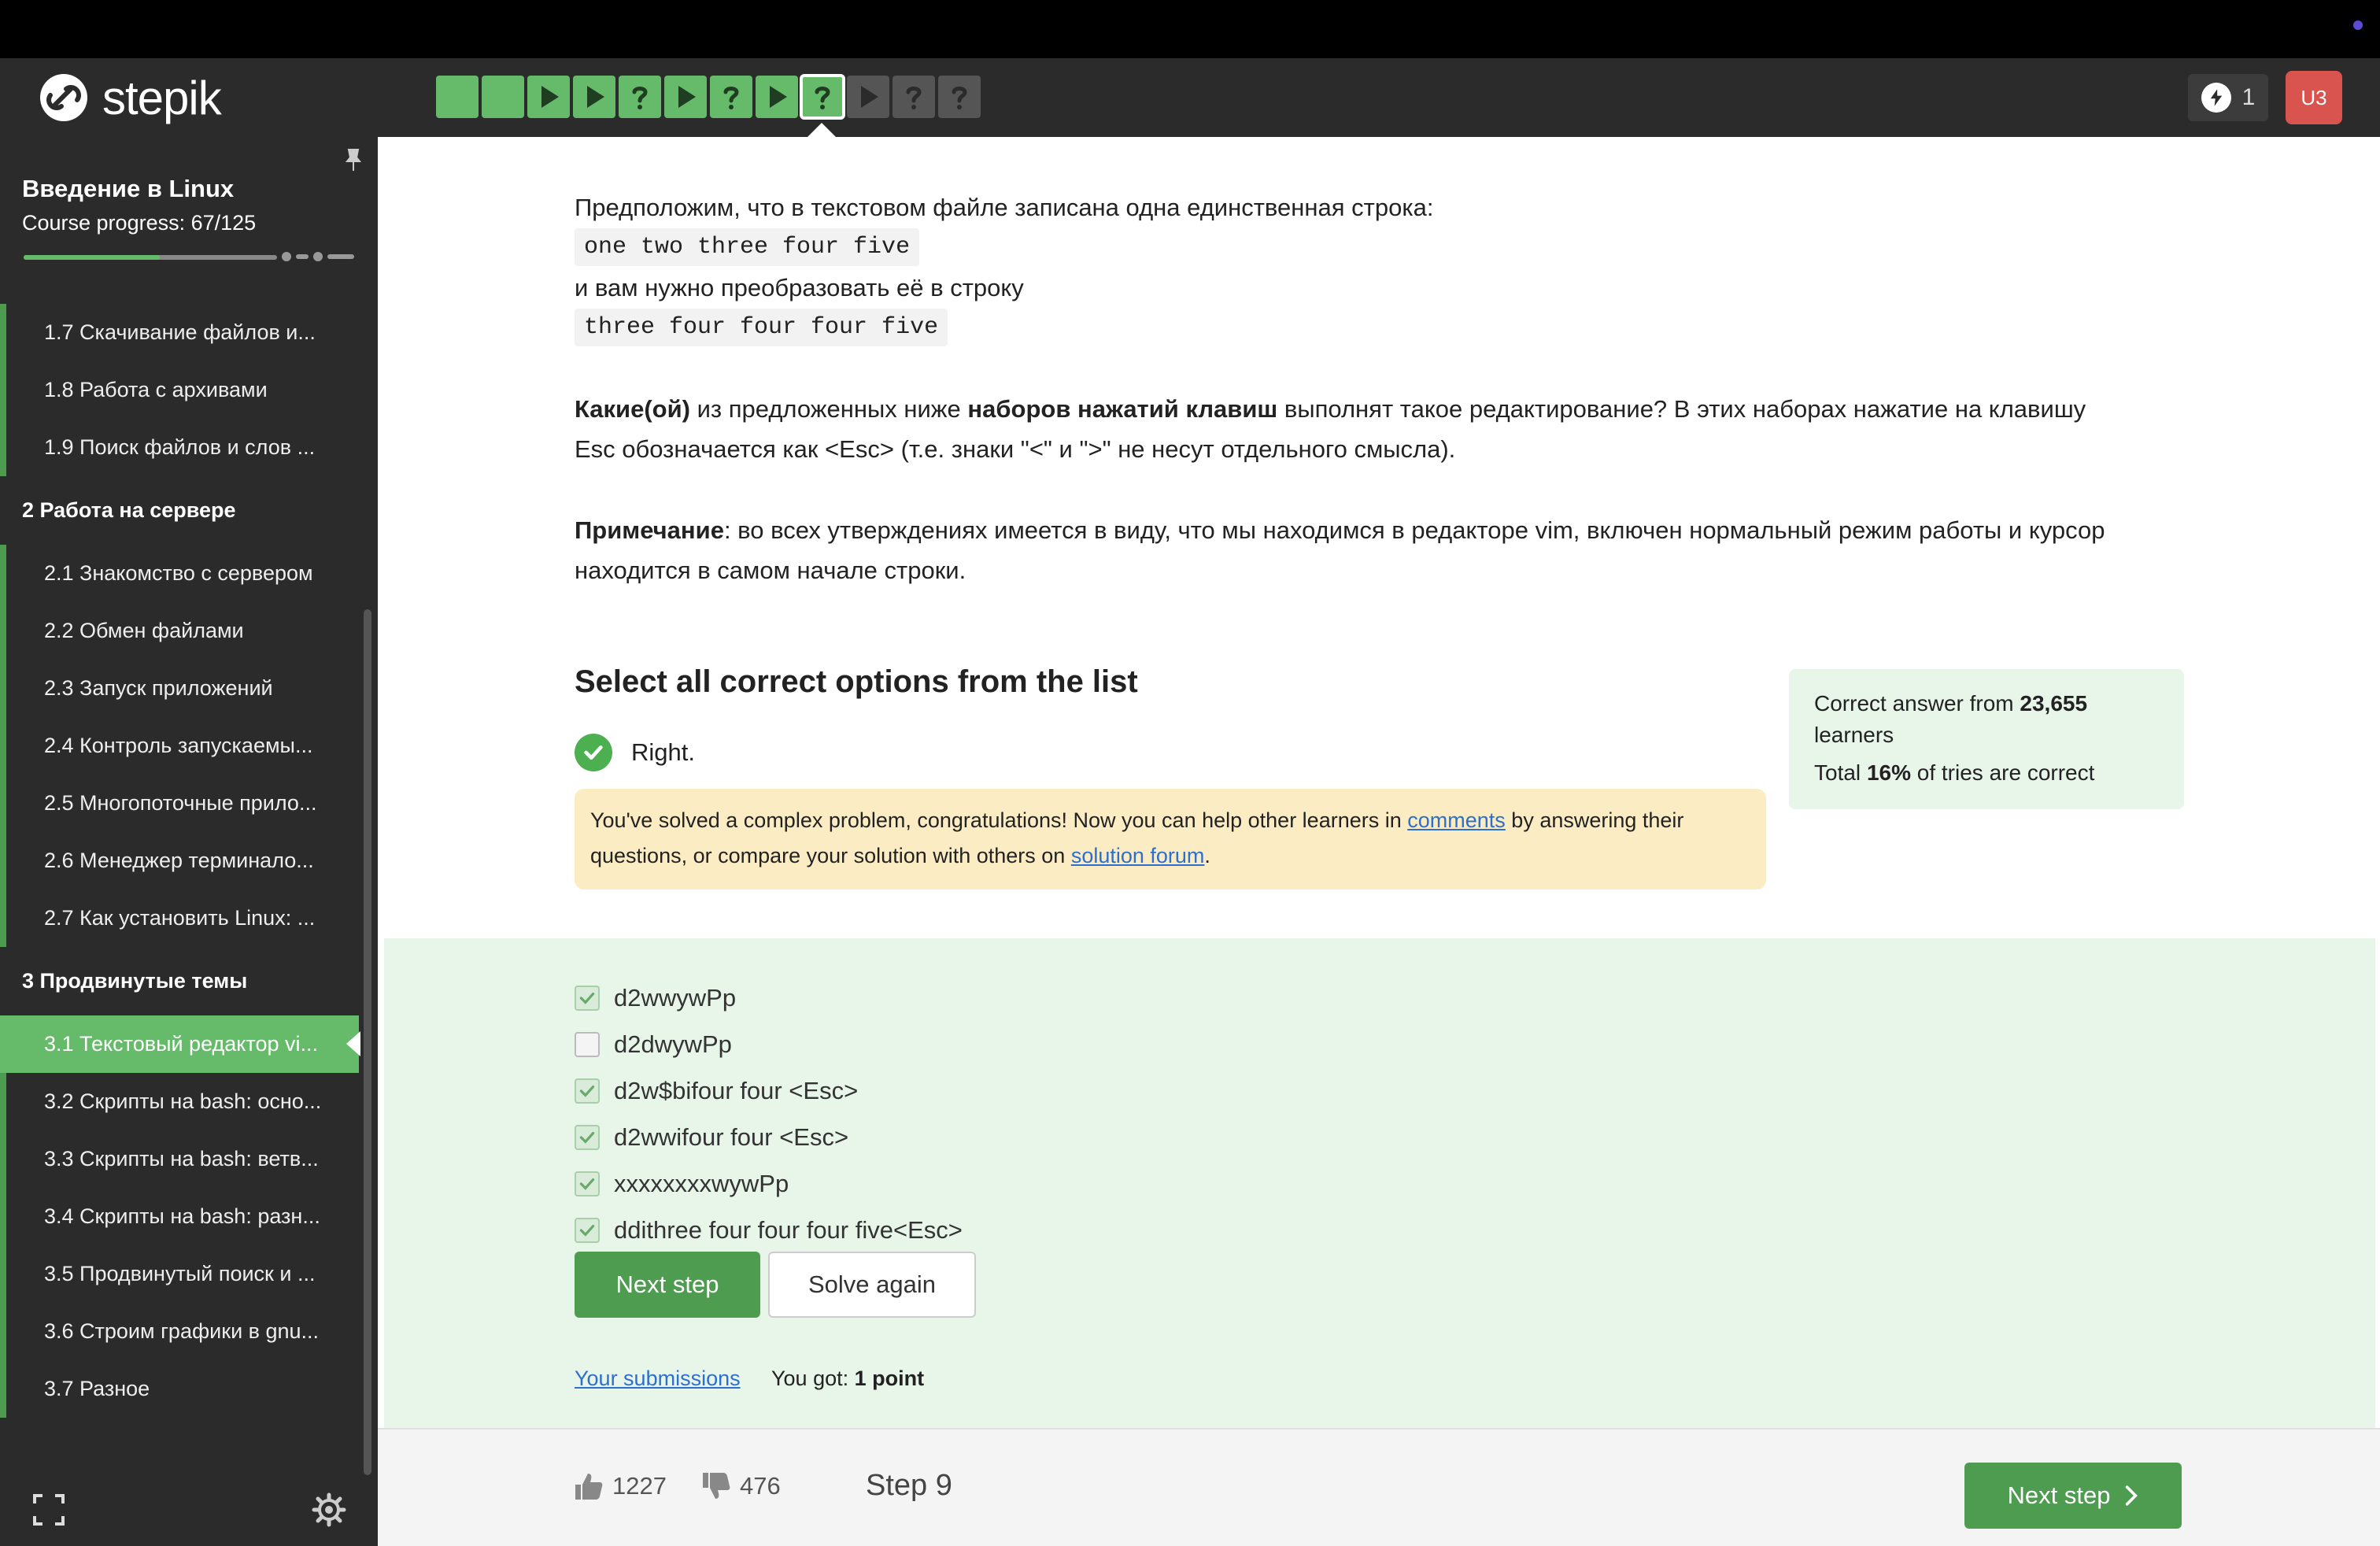 This screenshot has height=1546, width=2380. Describe the element at coordinates (182, 1389) in the screenshot. I see `sidebar-lesson: 3.7 Разное` at that location.